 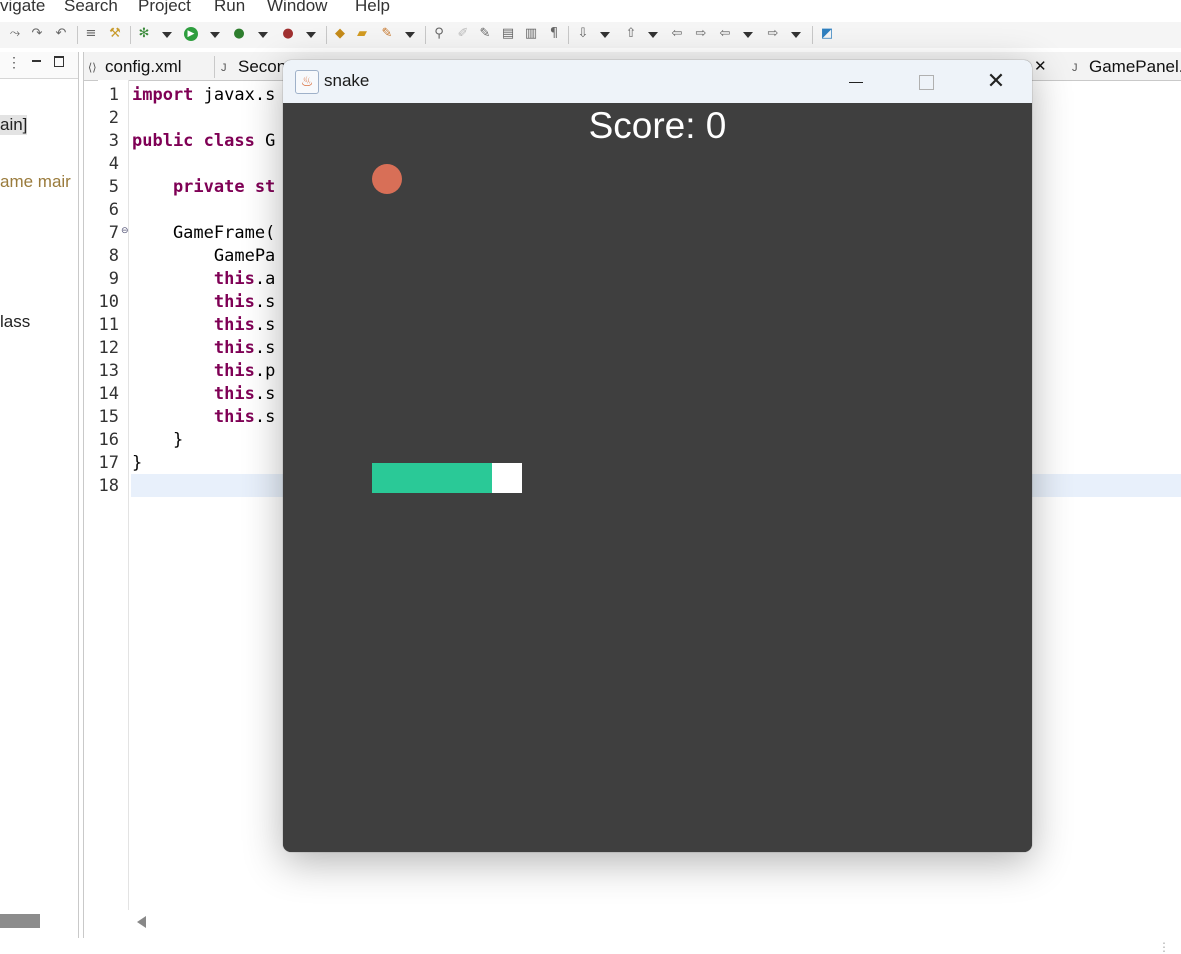 I want to click on xml-file-icon: ⟨⟩, so click(x=92, y=67).